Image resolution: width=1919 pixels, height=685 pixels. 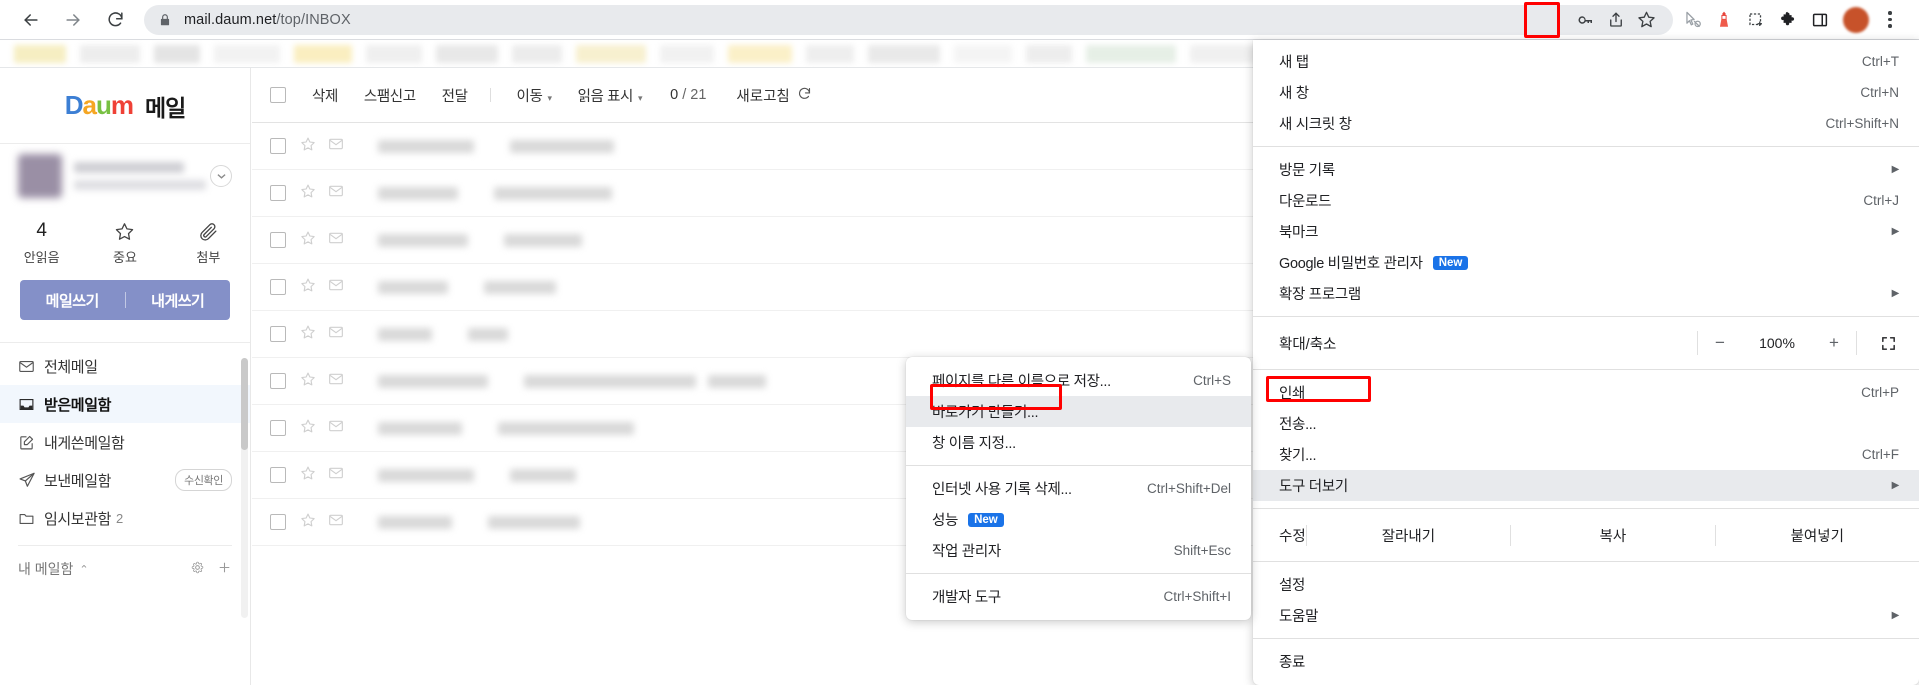 What do you see at coordinates (1586, 661) in the screenshot?
I see `menu-item-exit: 종료` at bounding box center [1586, 661].